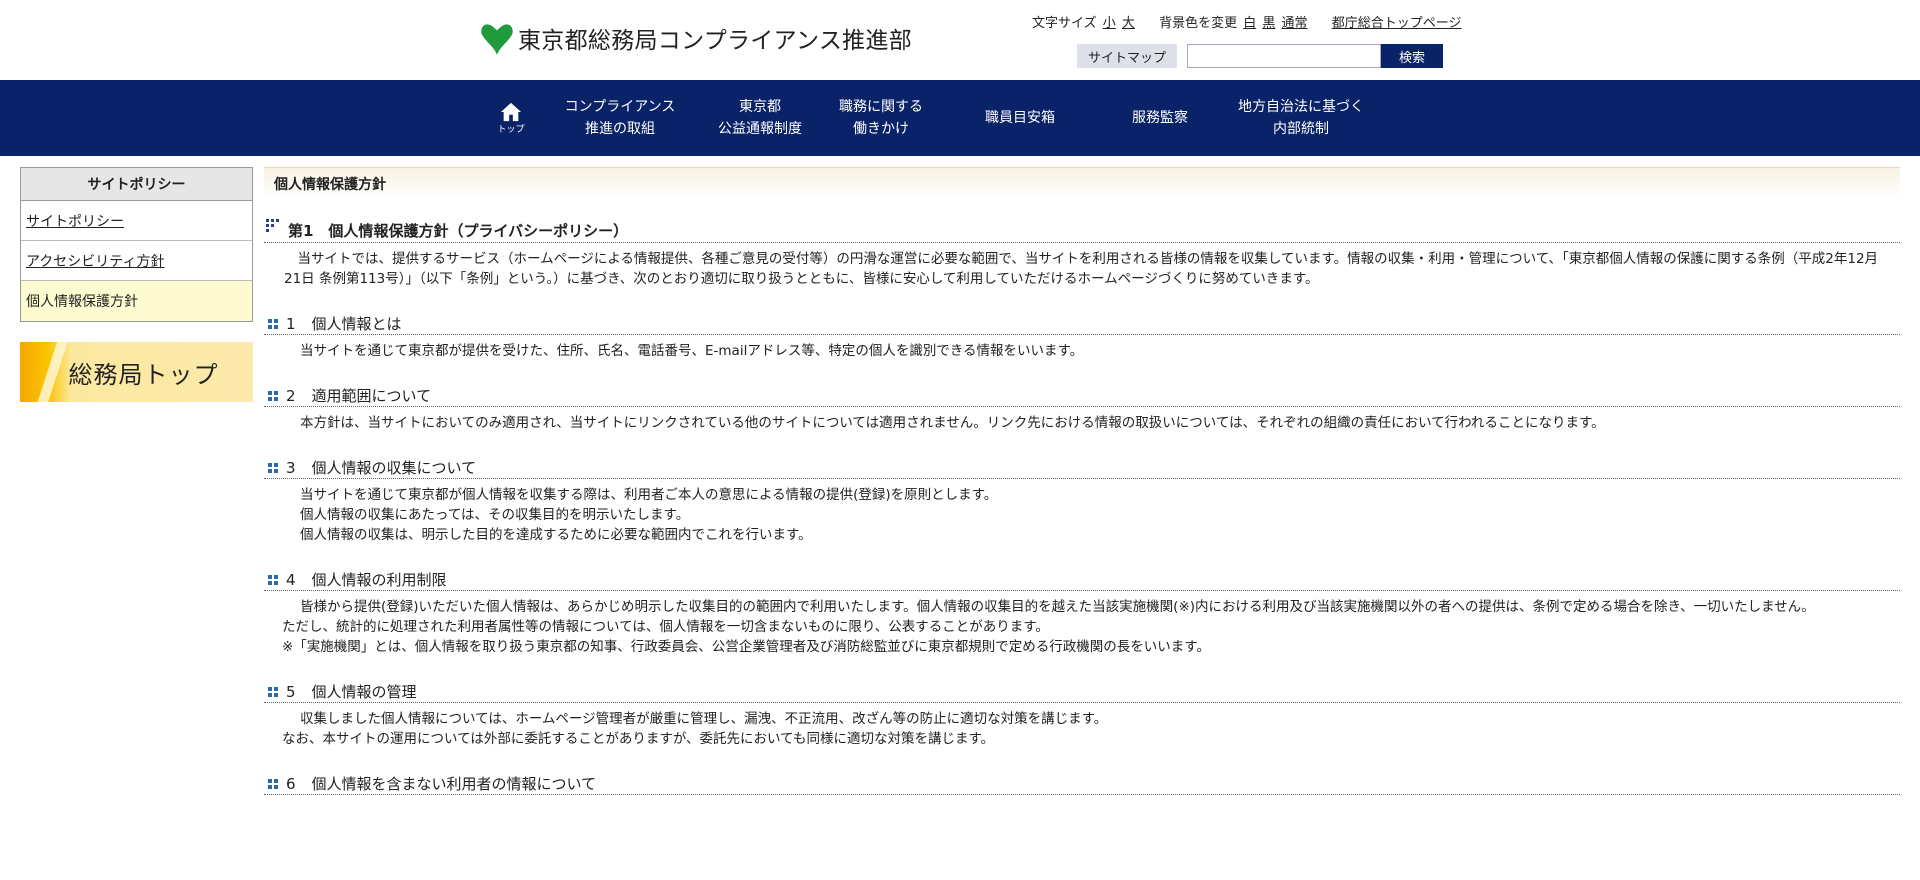 The image size is (1920, 880). I want to click on nav-item-top: トップ, so click(511, 118).